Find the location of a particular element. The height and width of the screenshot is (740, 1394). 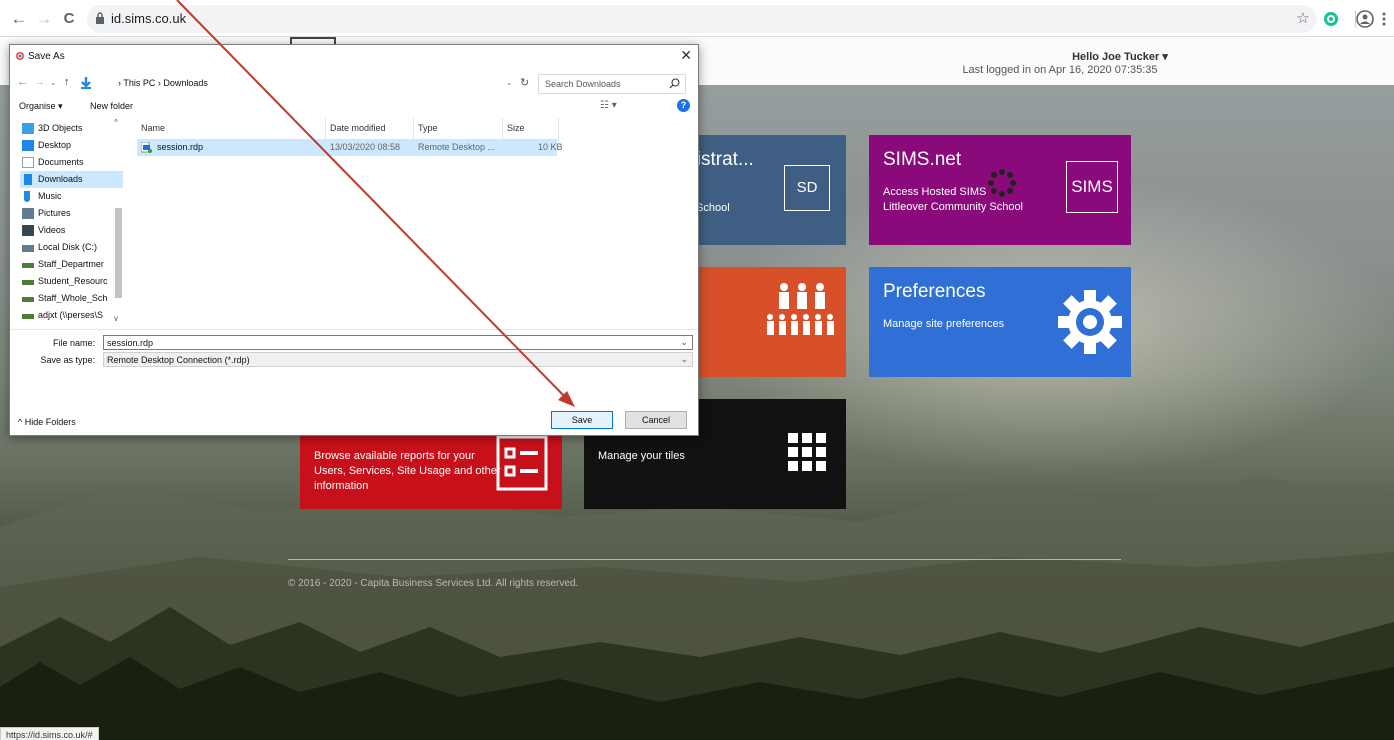

up-folder-icon: ↑ is located at coordinates (67, 82).